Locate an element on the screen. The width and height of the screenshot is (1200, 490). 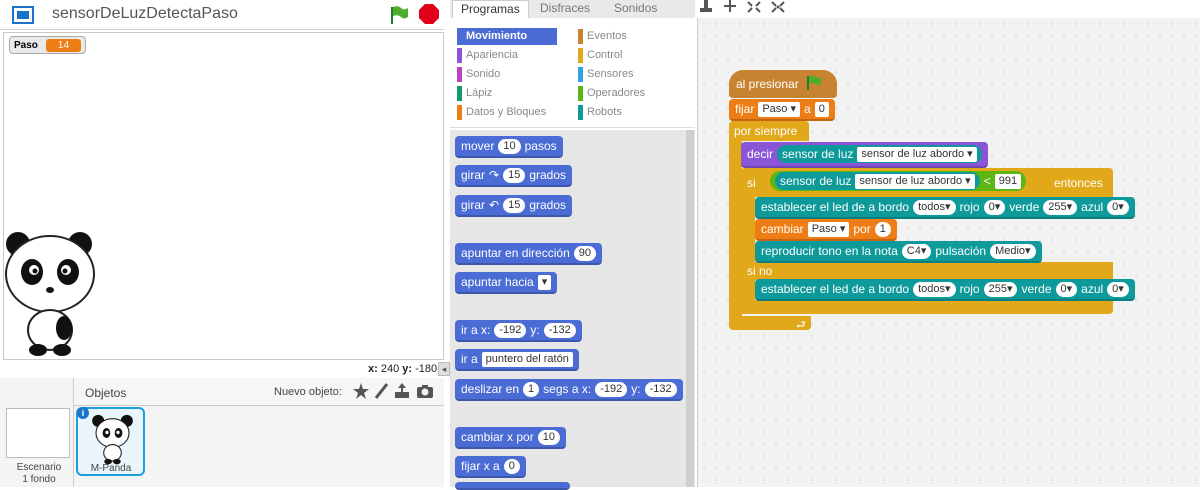
dropdown-value: Paso is located at coordinates (824, 228).